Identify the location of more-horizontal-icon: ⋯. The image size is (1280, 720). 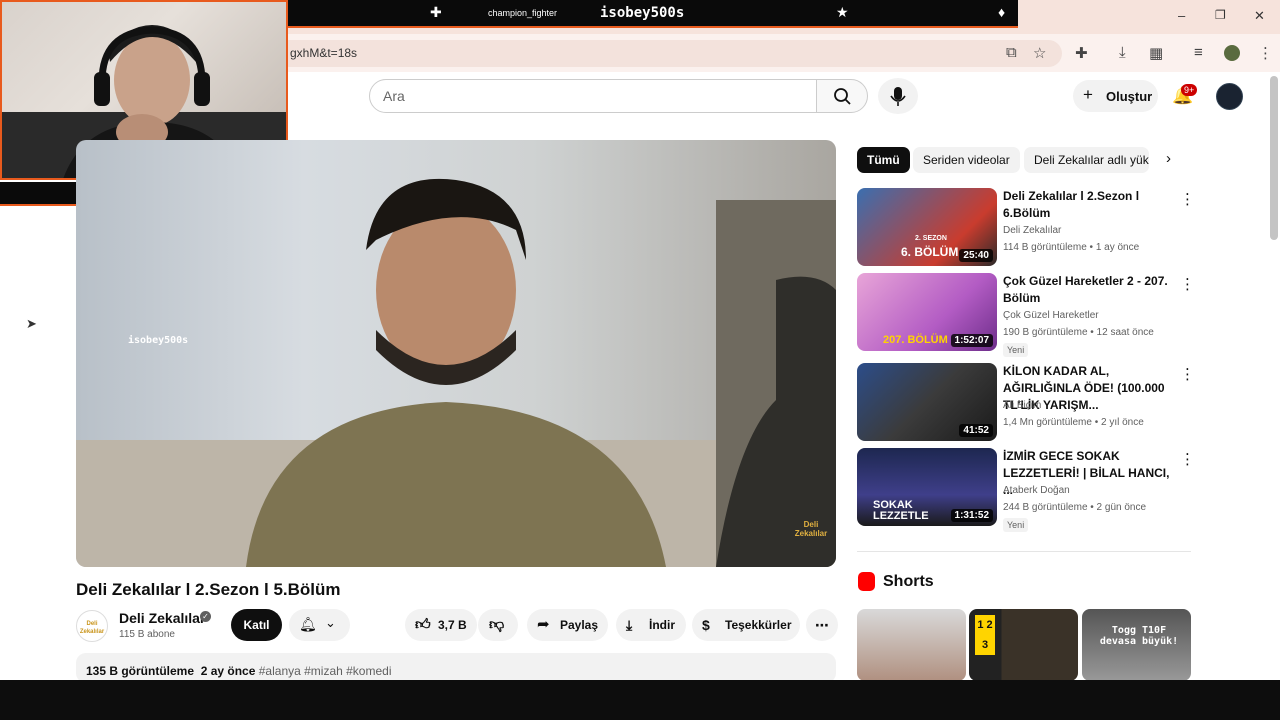
(822, 625).